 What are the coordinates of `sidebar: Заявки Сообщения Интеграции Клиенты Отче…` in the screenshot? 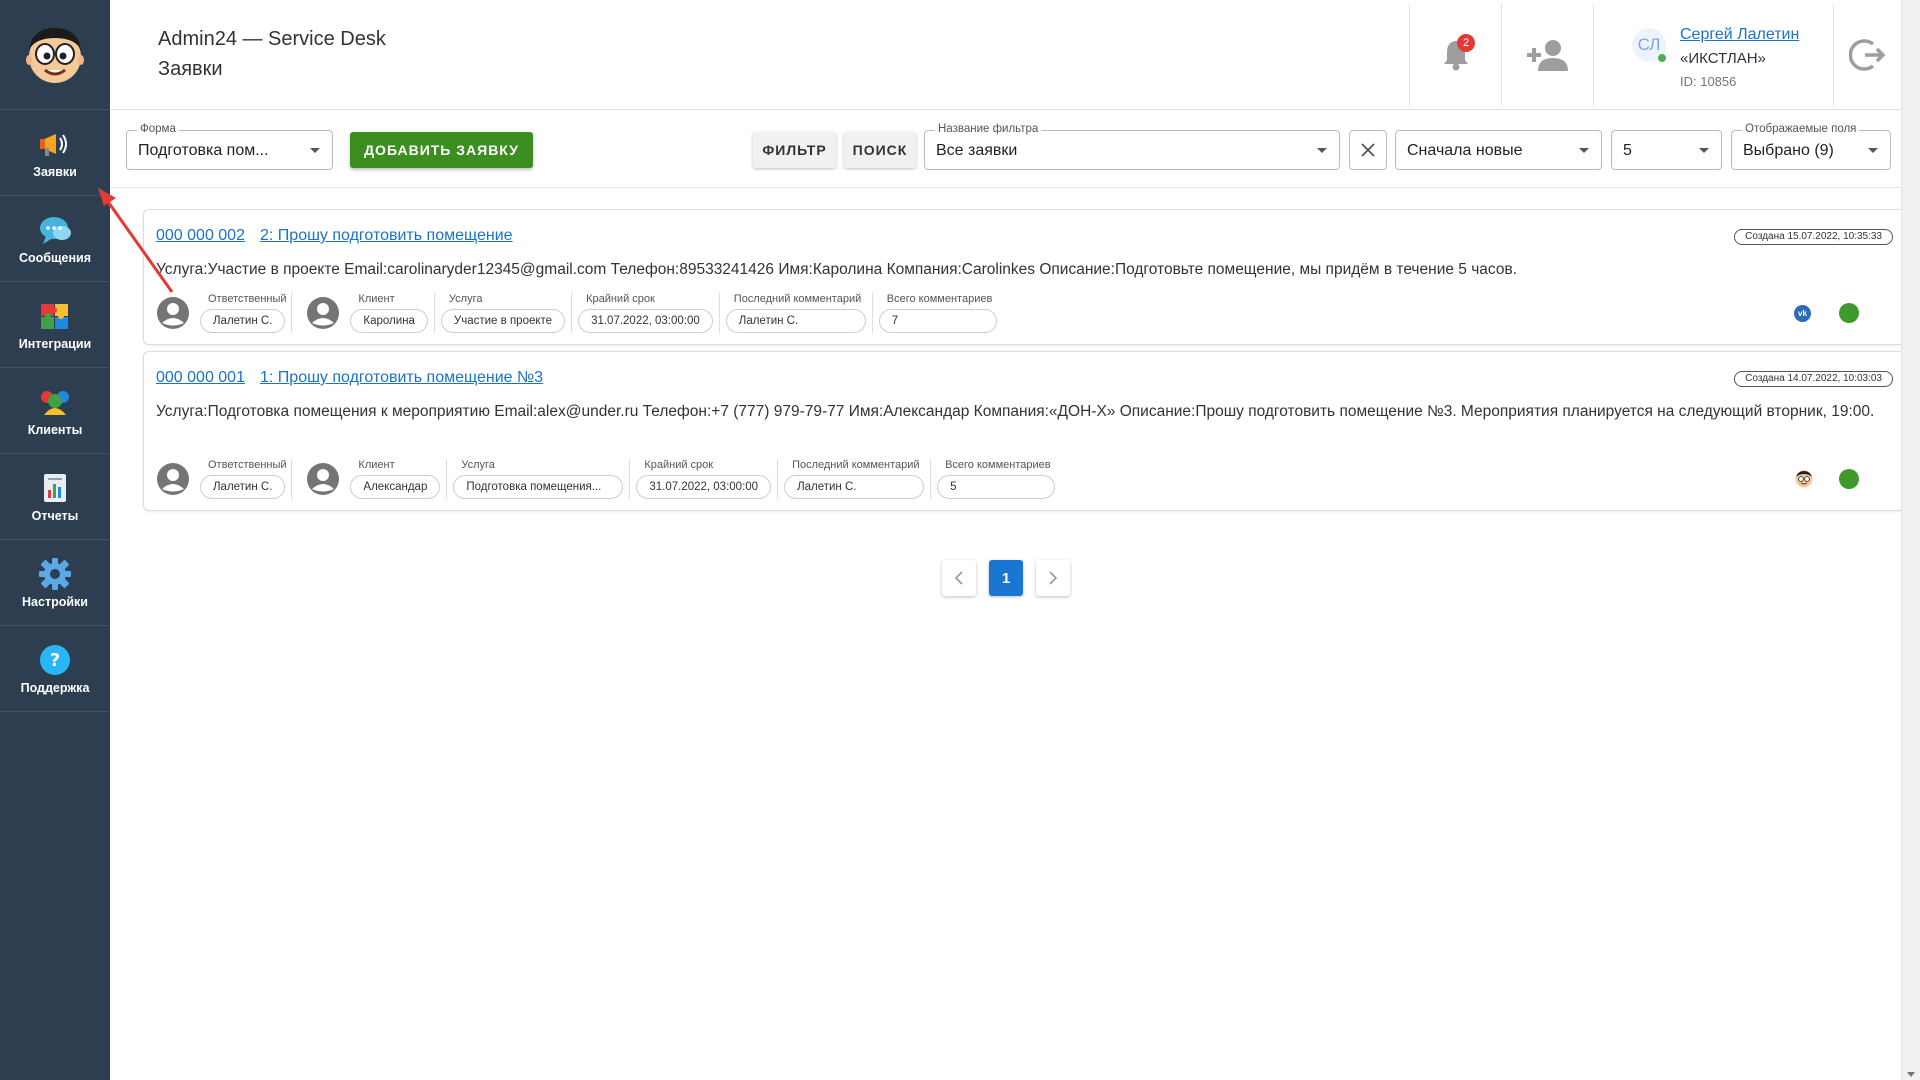 It's located at (55, 540).